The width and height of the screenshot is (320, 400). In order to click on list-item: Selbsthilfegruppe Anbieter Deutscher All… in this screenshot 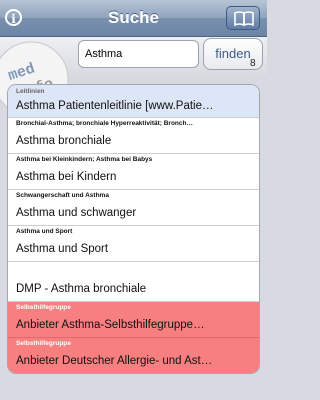, I will do `click(133, 355)`.